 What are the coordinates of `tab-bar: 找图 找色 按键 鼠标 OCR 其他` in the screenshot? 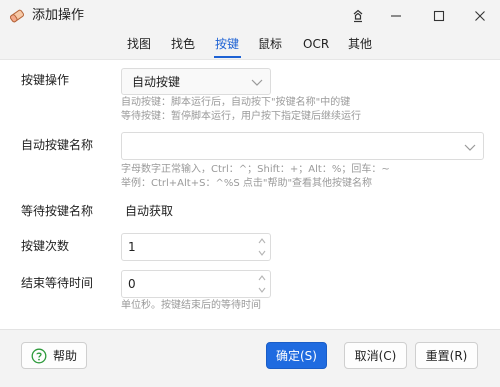 It's located at (250, 46).